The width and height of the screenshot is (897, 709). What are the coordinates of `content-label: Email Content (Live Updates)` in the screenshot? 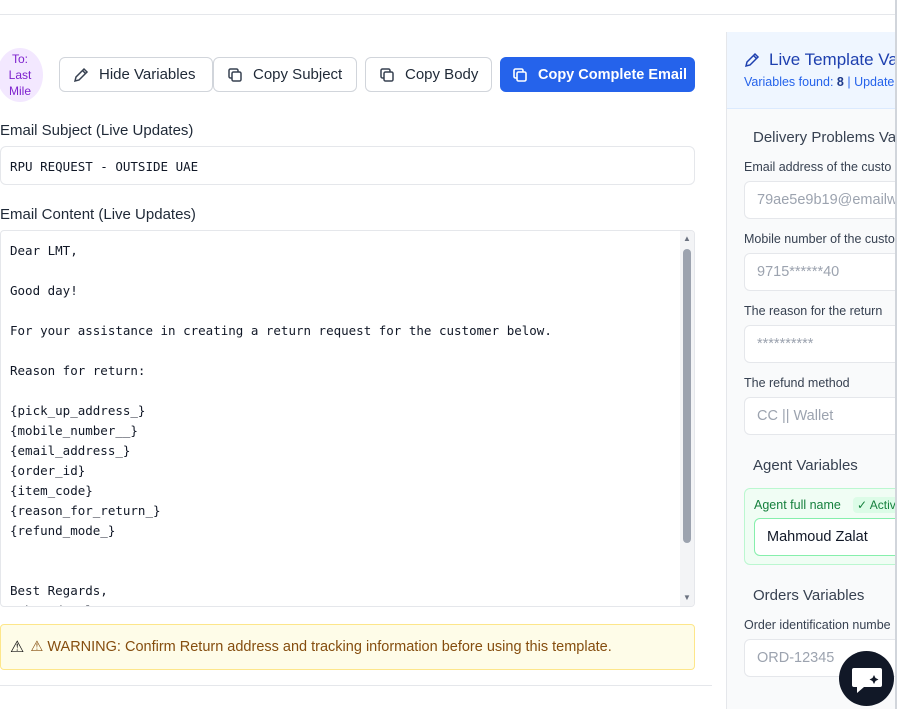 It's located at (98, 214).